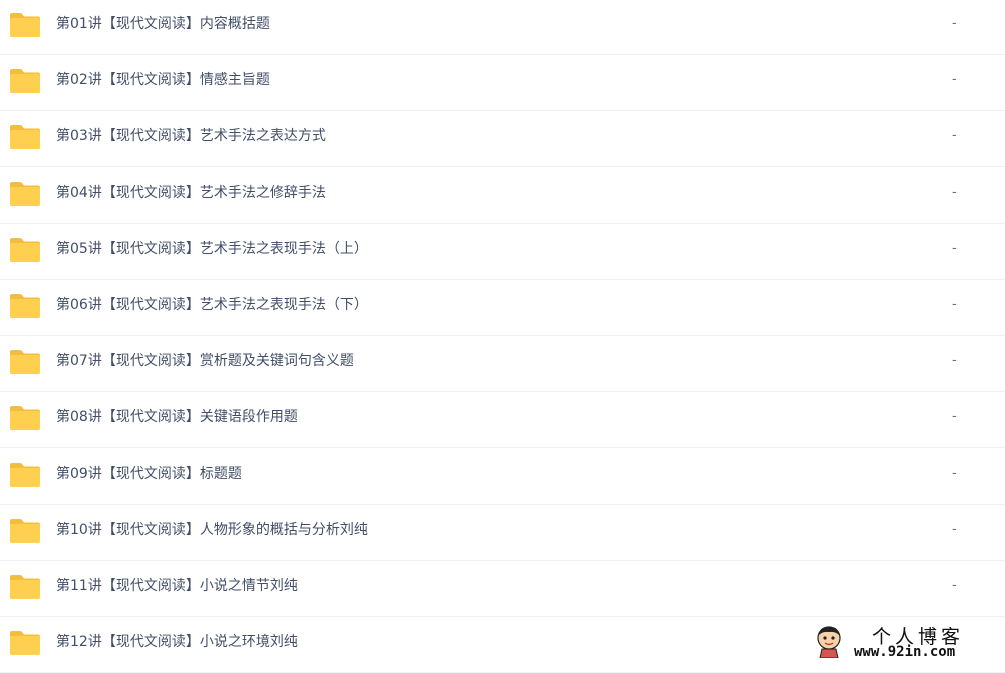 The image size is (1005, 673). I want to click on folder-name: 第12讲【现代文阅读】小说之环境刘纯, so click(177, 642).